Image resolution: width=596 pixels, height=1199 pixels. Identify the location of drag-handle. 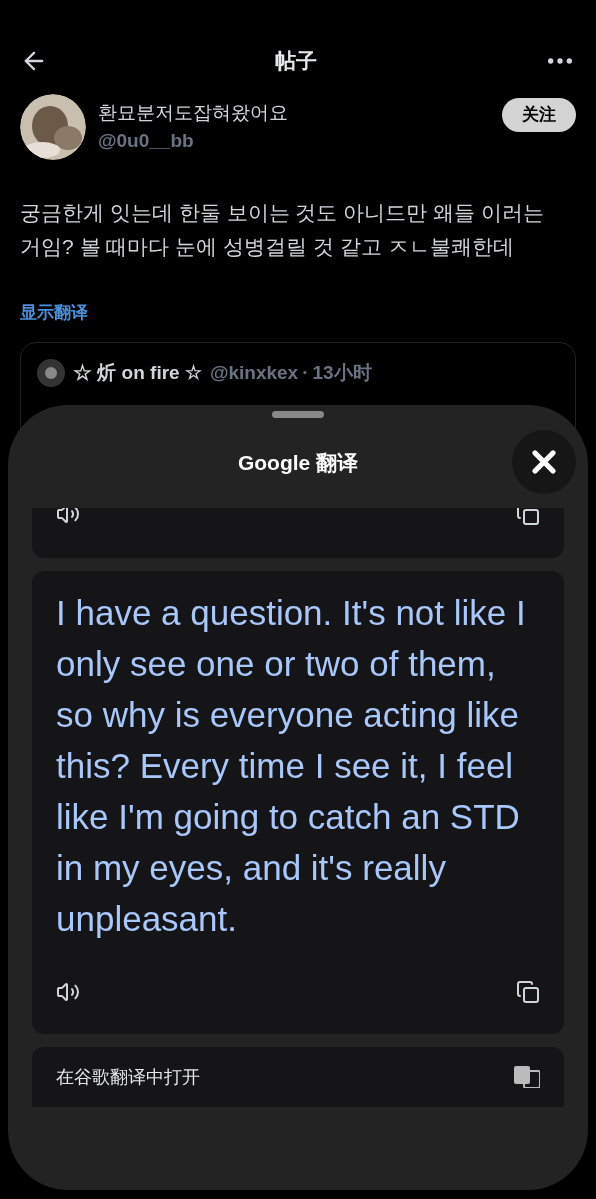
(298, 414).